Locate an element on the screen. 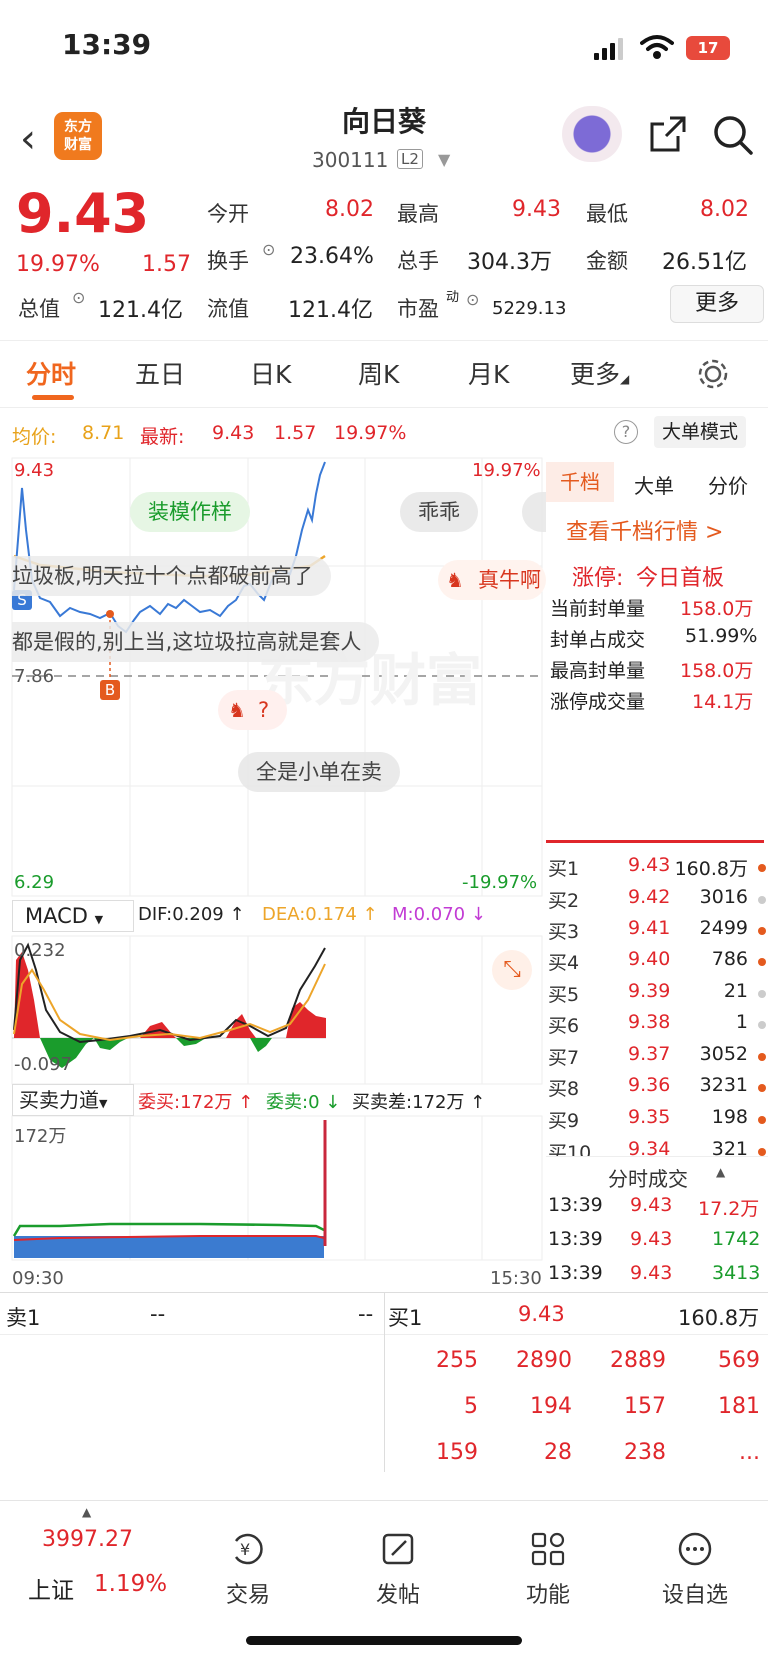 This screenshot has width=768, height=1664. comment-bubble: 装模作样 is located at coordinates (190, 512).